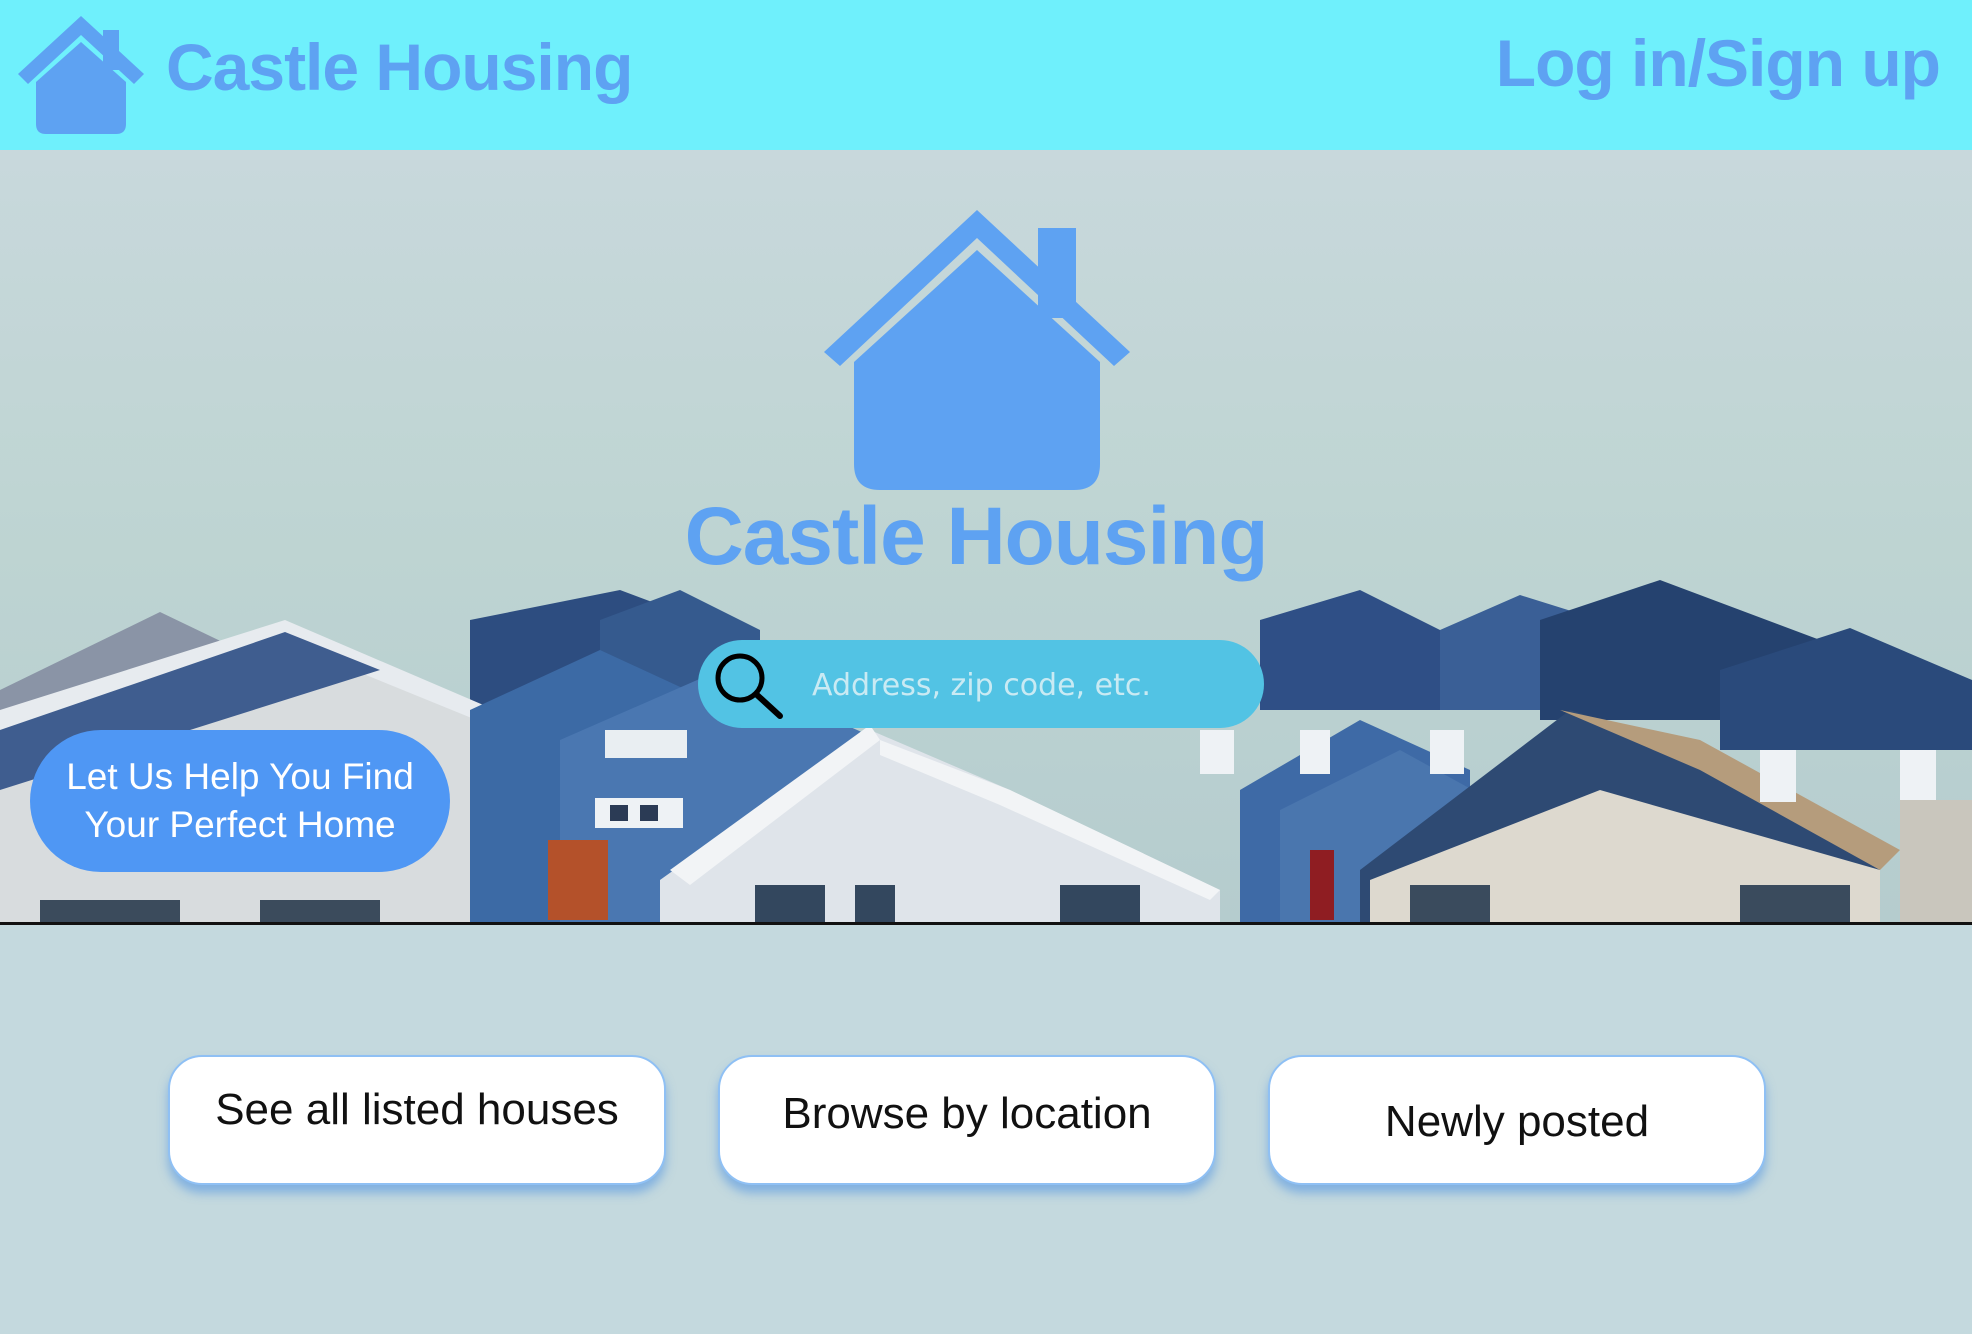  I want to click on login-signup-link: Log in/Sign up, so click(1718, 64).